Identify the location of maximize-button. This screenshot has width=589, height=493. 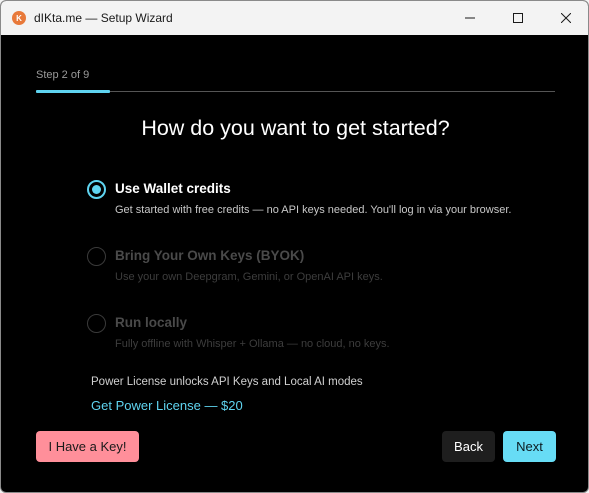
(518, 18).